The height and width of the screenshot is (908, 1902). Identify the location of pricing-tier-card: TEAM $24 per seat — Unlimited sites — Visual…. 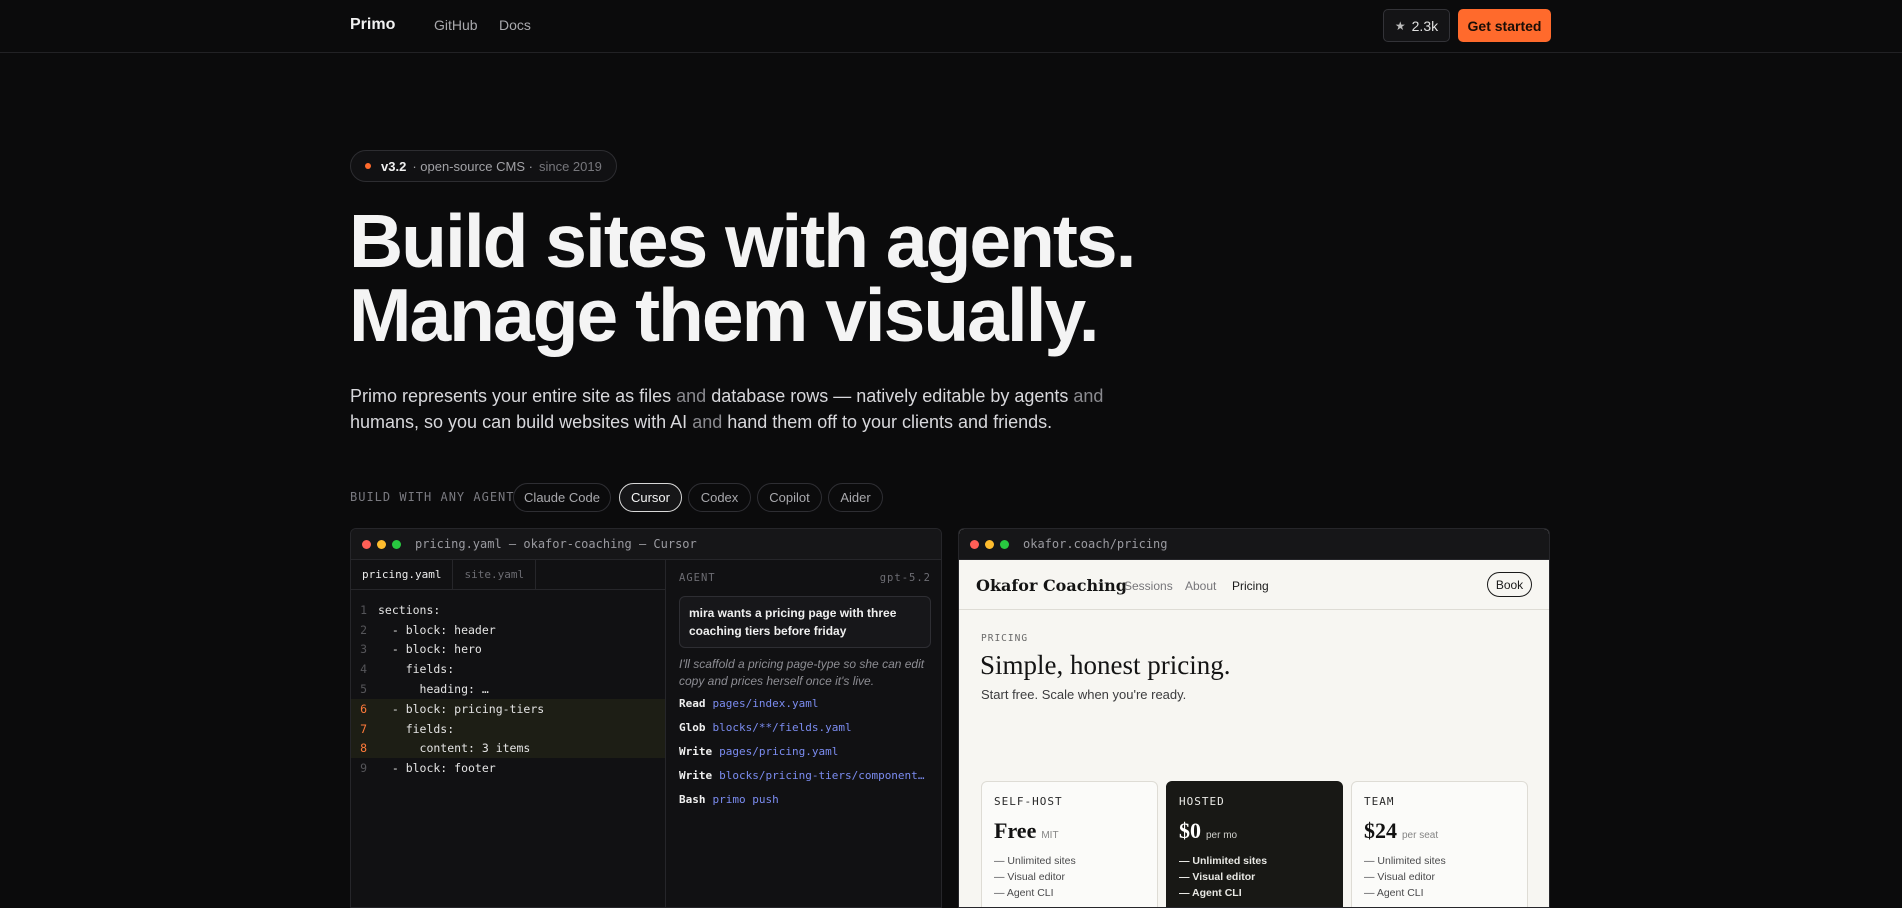
(1439, 844).